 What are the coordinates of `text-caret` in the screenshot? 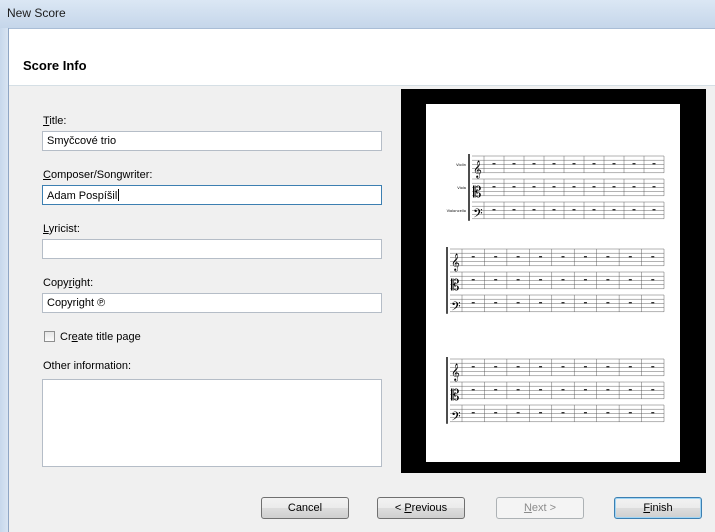 It's located at (119, 195).